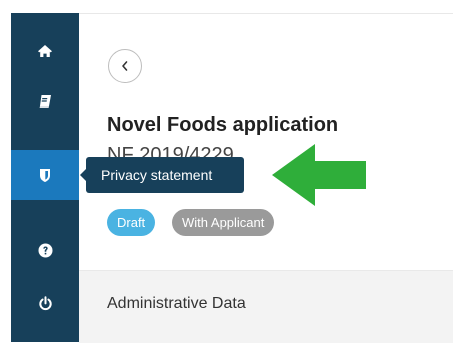 The width and height of the screenshot is (453, 343). I want to click on sidebar-item-logout, so click(45, 303).